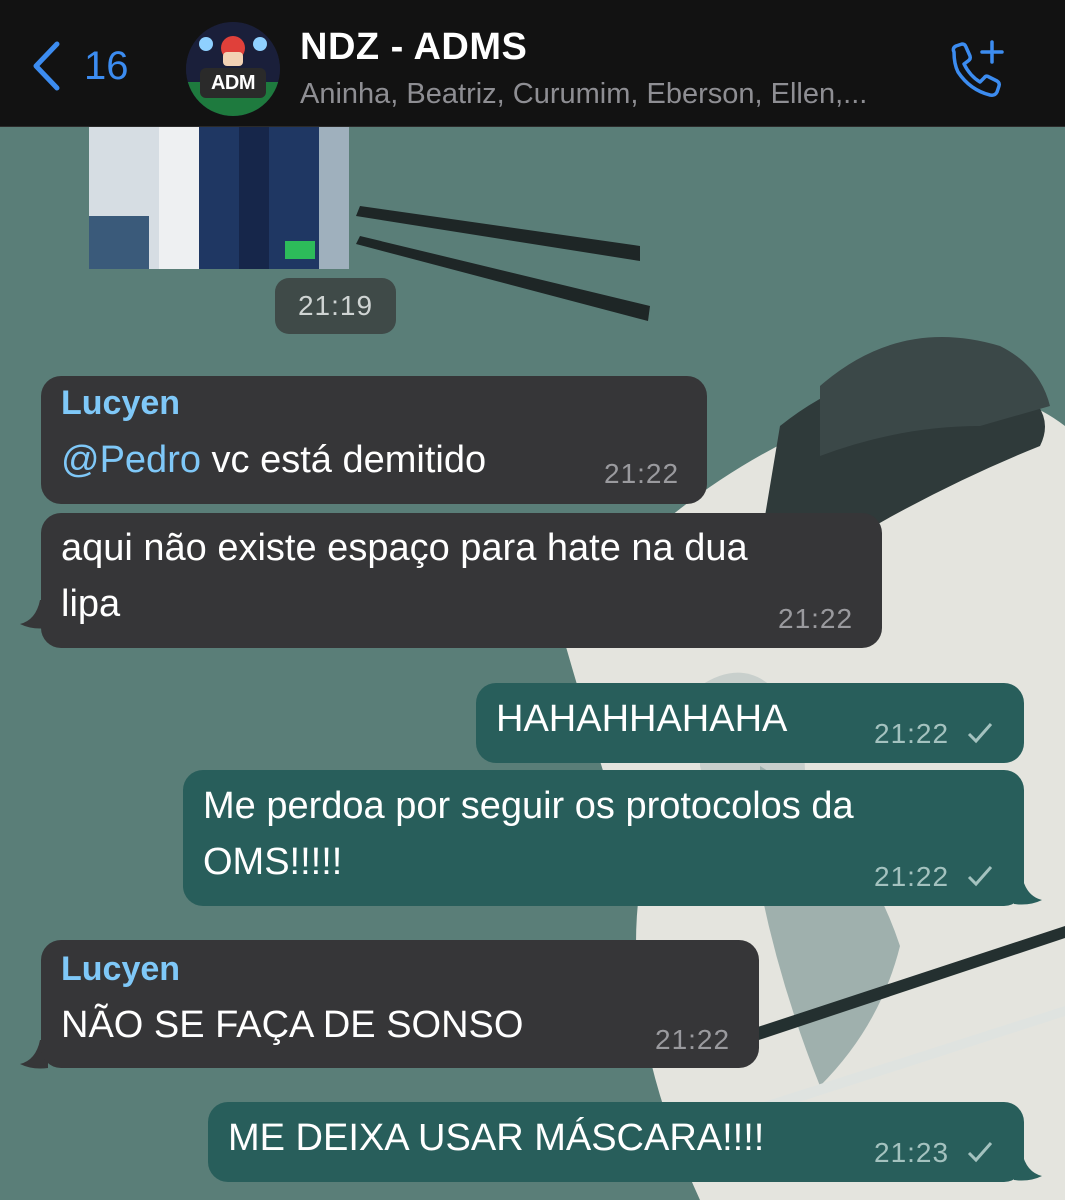  I want to click on message-text: ME DEIXA USAR MÁSCARA!!!!, so click(496, 1138).